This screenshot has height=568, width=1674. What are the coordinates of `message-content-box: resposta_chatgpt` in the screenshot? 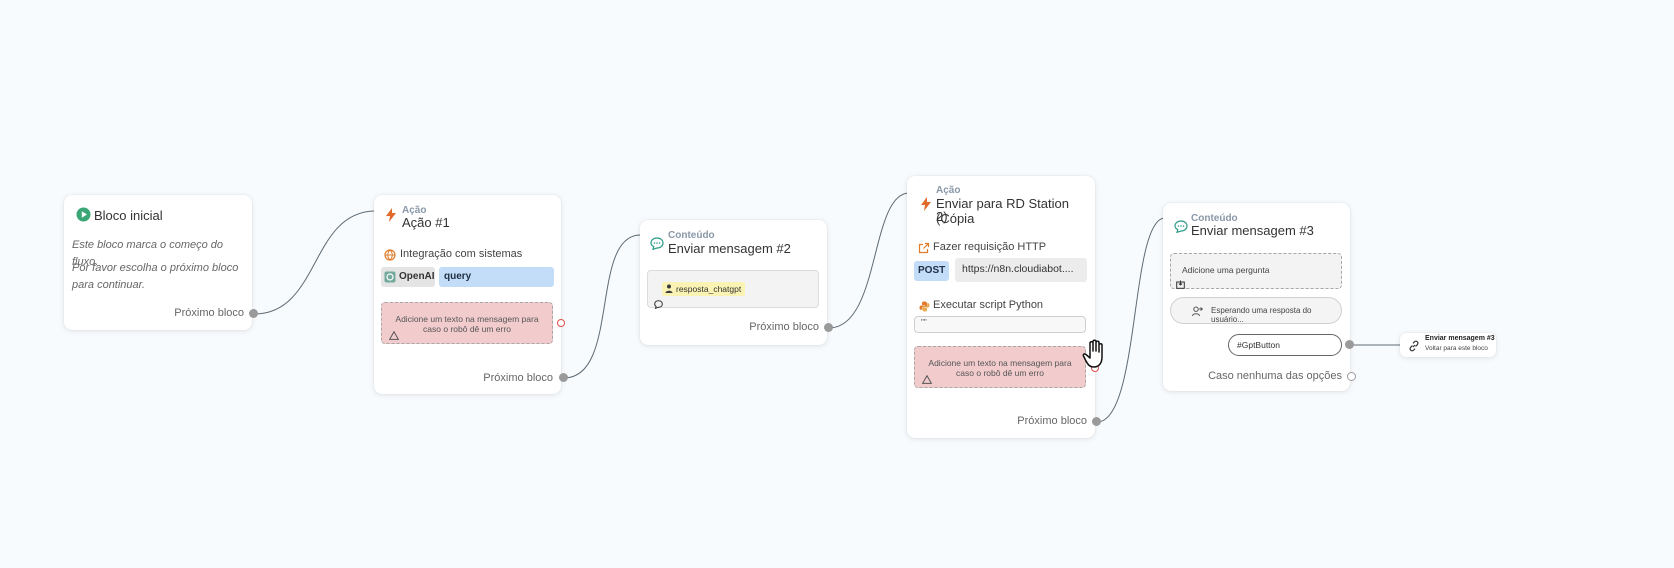 It's located at (733, 290).